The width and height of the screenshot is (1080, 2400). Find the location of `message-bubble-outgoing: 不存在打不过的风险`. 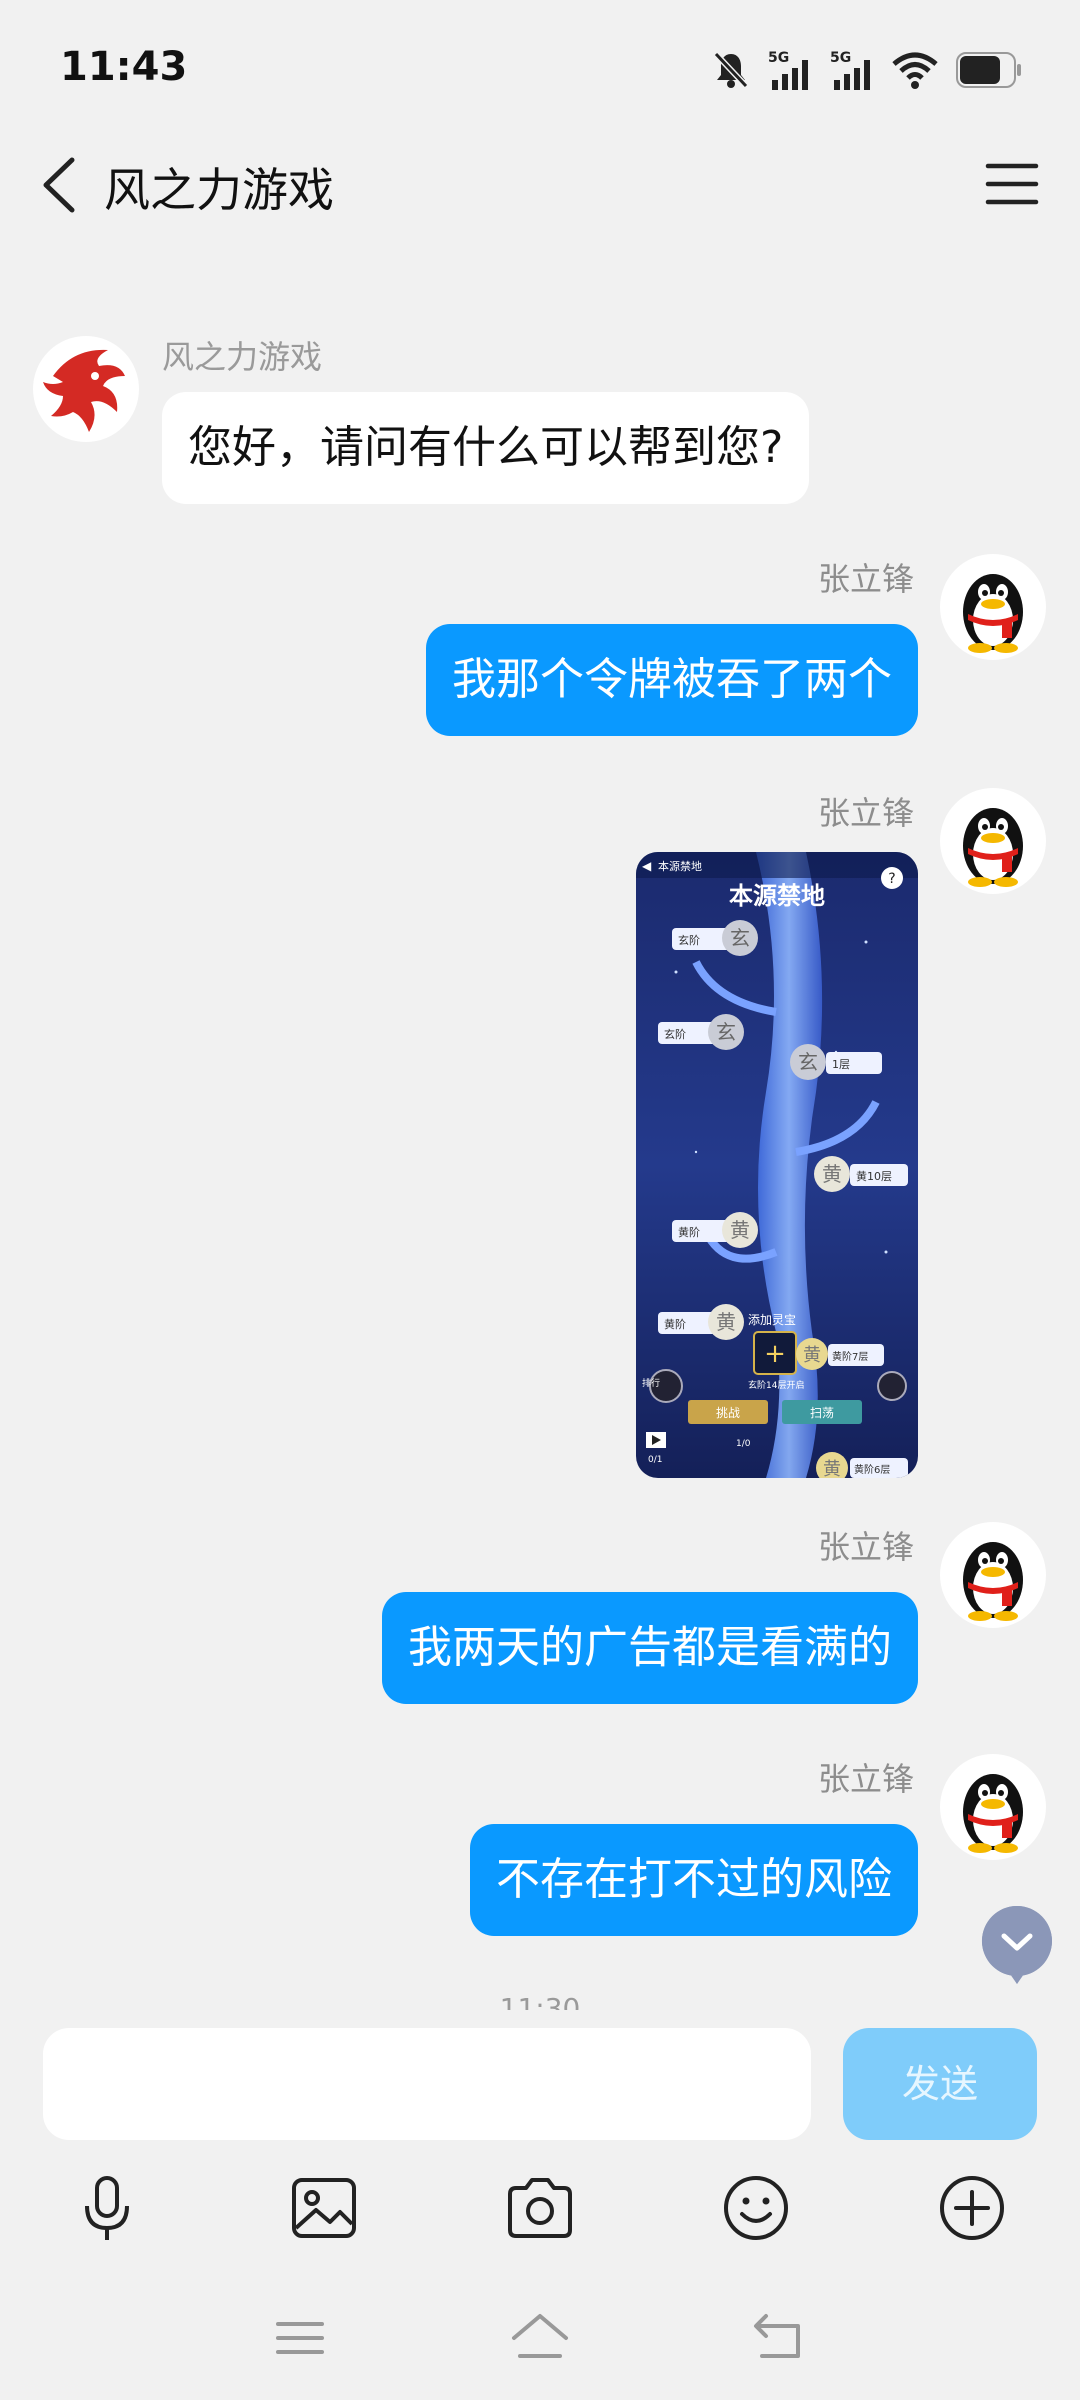

message-bubble-outgoing: 不存在打不过的风险 is located at coordinates (694, 1880).